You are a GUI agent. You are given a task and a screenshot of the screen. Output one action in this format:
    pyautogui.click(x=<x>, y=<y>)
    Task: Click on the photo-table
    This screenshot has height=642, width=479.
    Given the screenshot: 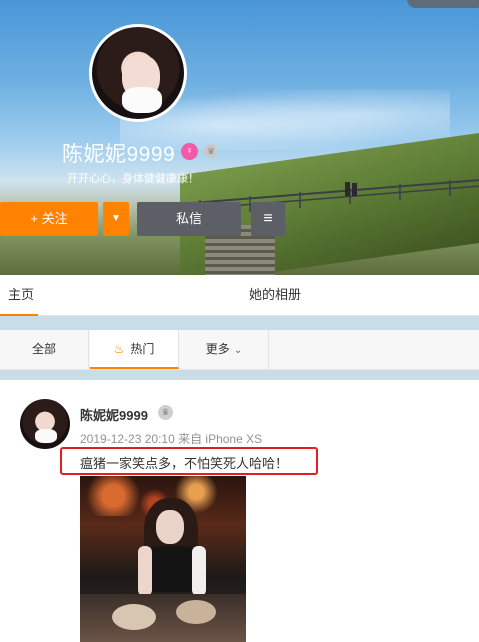 What is the action you would take?
    pyautogui.click(x=163, y=618)
    